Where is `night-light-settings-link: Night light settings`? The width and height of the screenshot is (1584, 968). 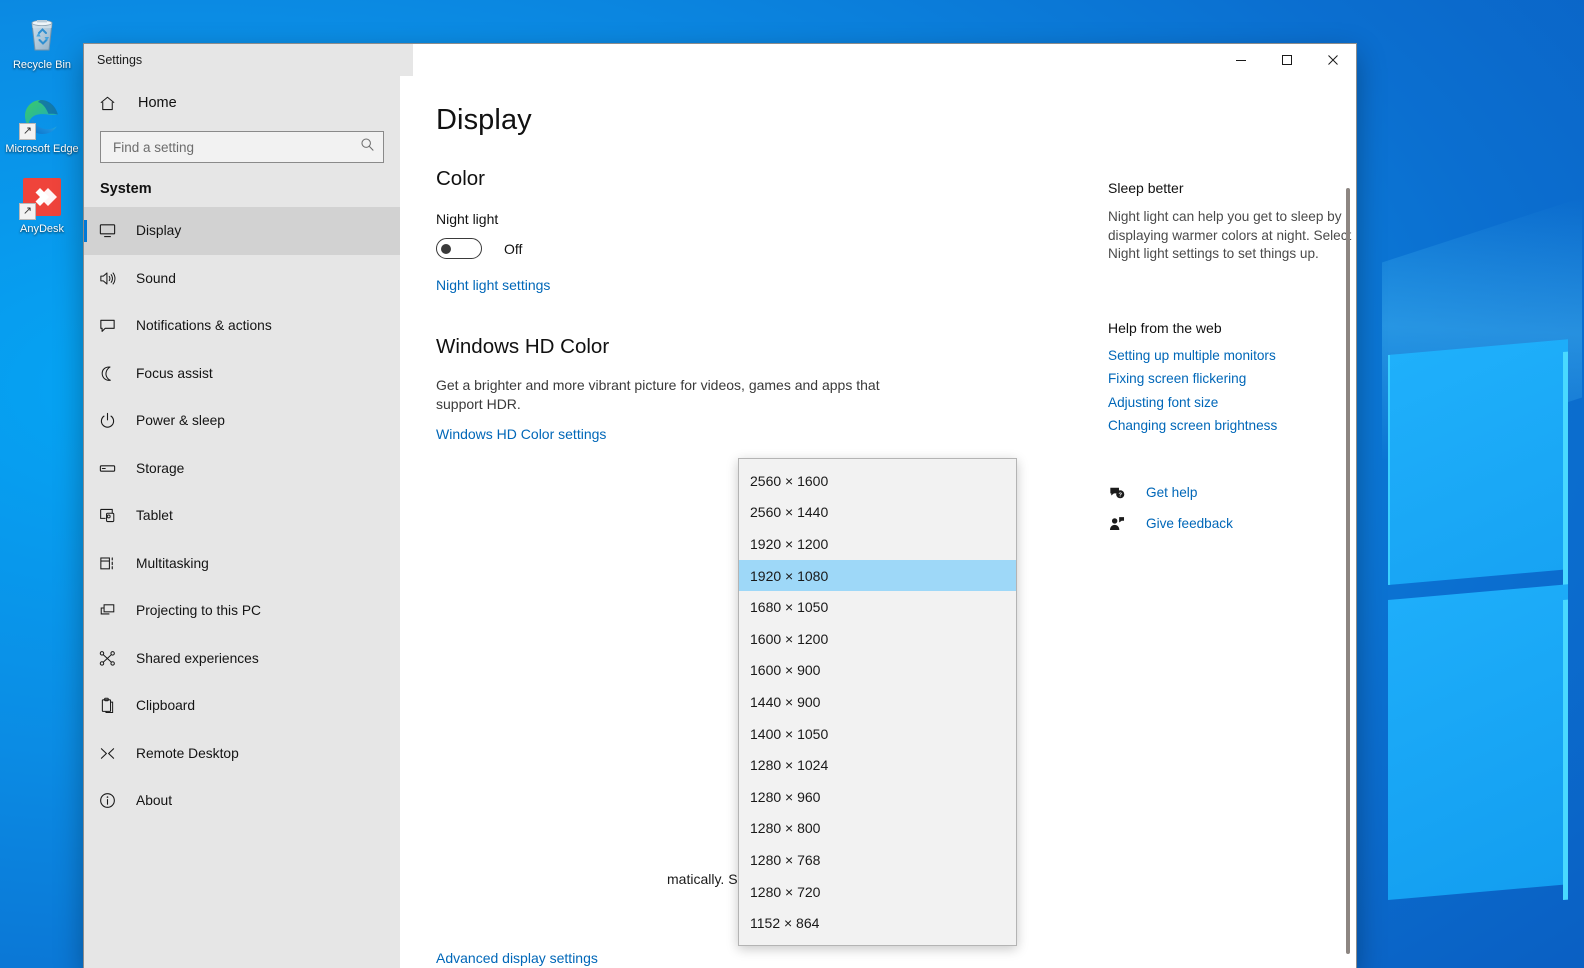
night-light-settings-link: Night light settings is located at coordinates (493, 285).